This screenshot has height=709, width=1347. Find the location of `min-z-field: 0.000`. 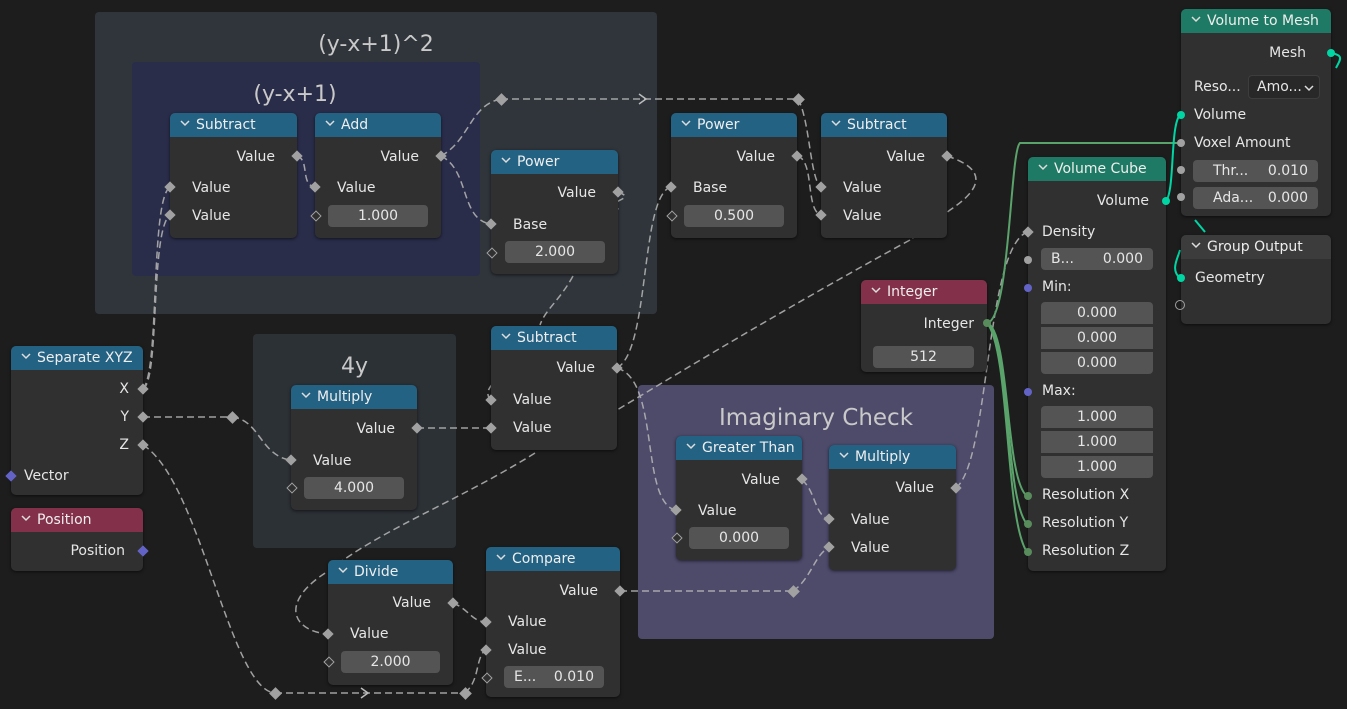

min-z-field: 0.000 is located at coordinates (1097, 363).